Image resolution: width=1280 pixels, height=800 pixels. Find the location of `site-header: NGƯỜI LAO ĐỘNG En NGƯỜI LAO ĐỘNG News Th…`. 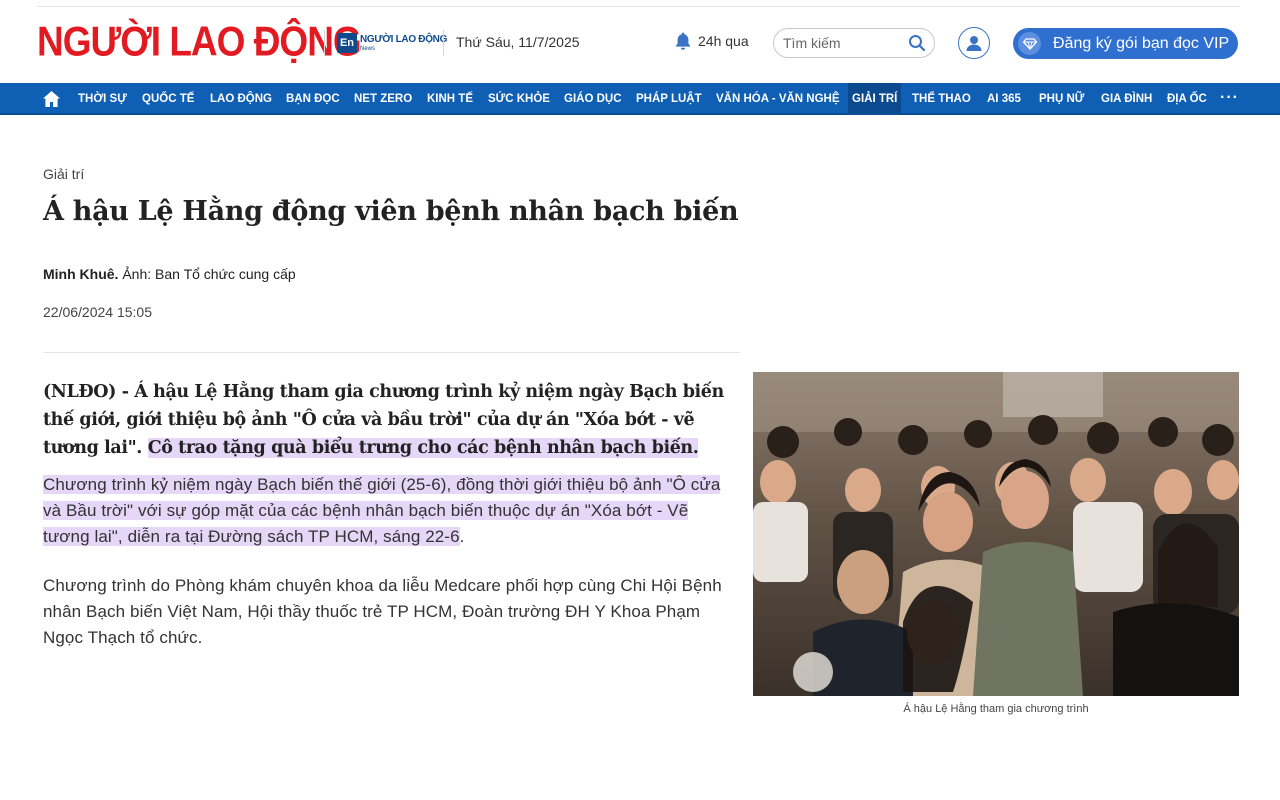

site-header: NGƯỜI LAO ĐỘNG En NGƯỜI LAO ĐỘNG News Th… is located at coordinates (640, 41).